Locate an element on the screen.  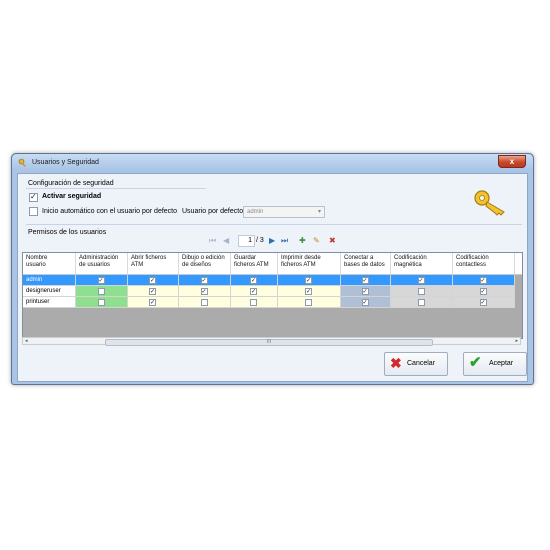
activate-security-checkbox is located at coordinates (33, 197).